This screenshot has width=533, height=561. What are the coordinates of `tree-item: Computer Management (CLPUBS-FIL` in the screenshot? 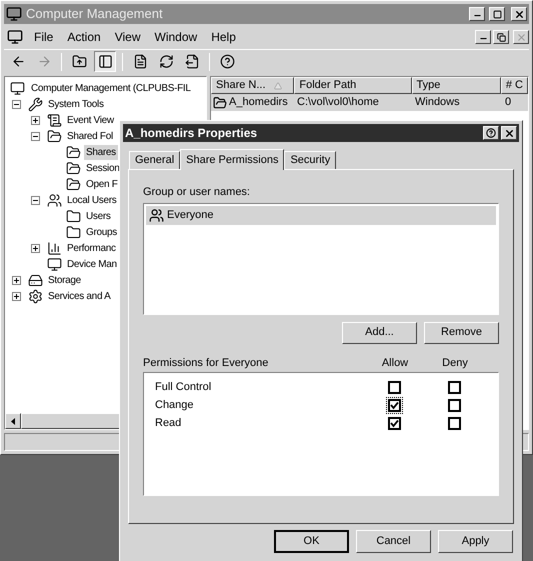 It's located at (111, 88).